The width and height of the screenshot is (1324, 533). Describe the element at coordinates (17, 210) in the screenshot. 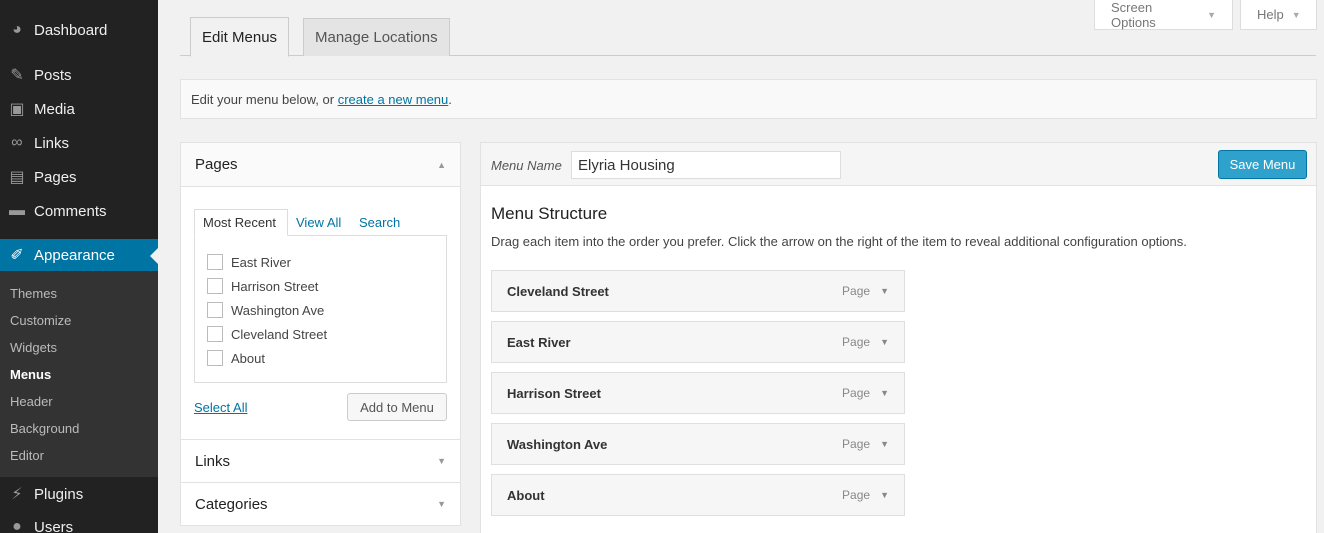

I see `comment-icon: ▬` at that location.